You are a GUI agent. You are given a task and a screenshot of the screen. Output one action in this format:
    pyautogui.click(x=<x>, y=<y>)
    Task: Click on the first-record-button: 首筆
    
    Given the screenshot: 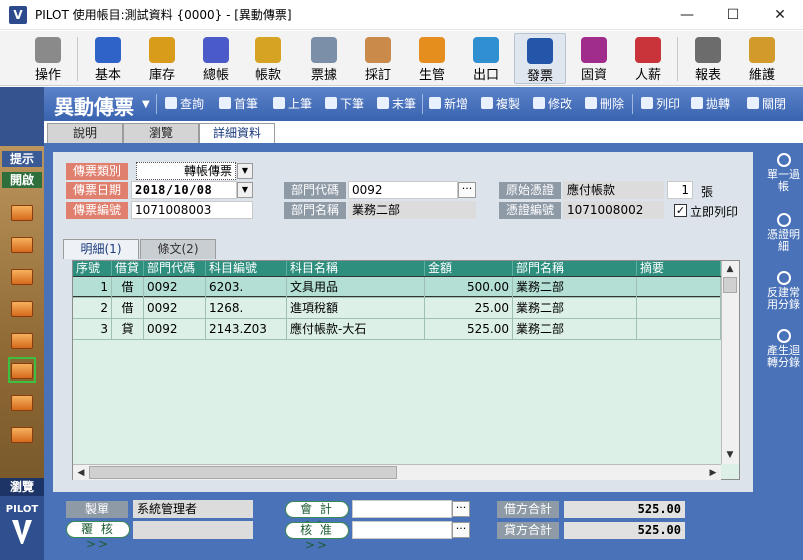 What is the action you would take?
    pyautogui.click(x=238, y=104)
    